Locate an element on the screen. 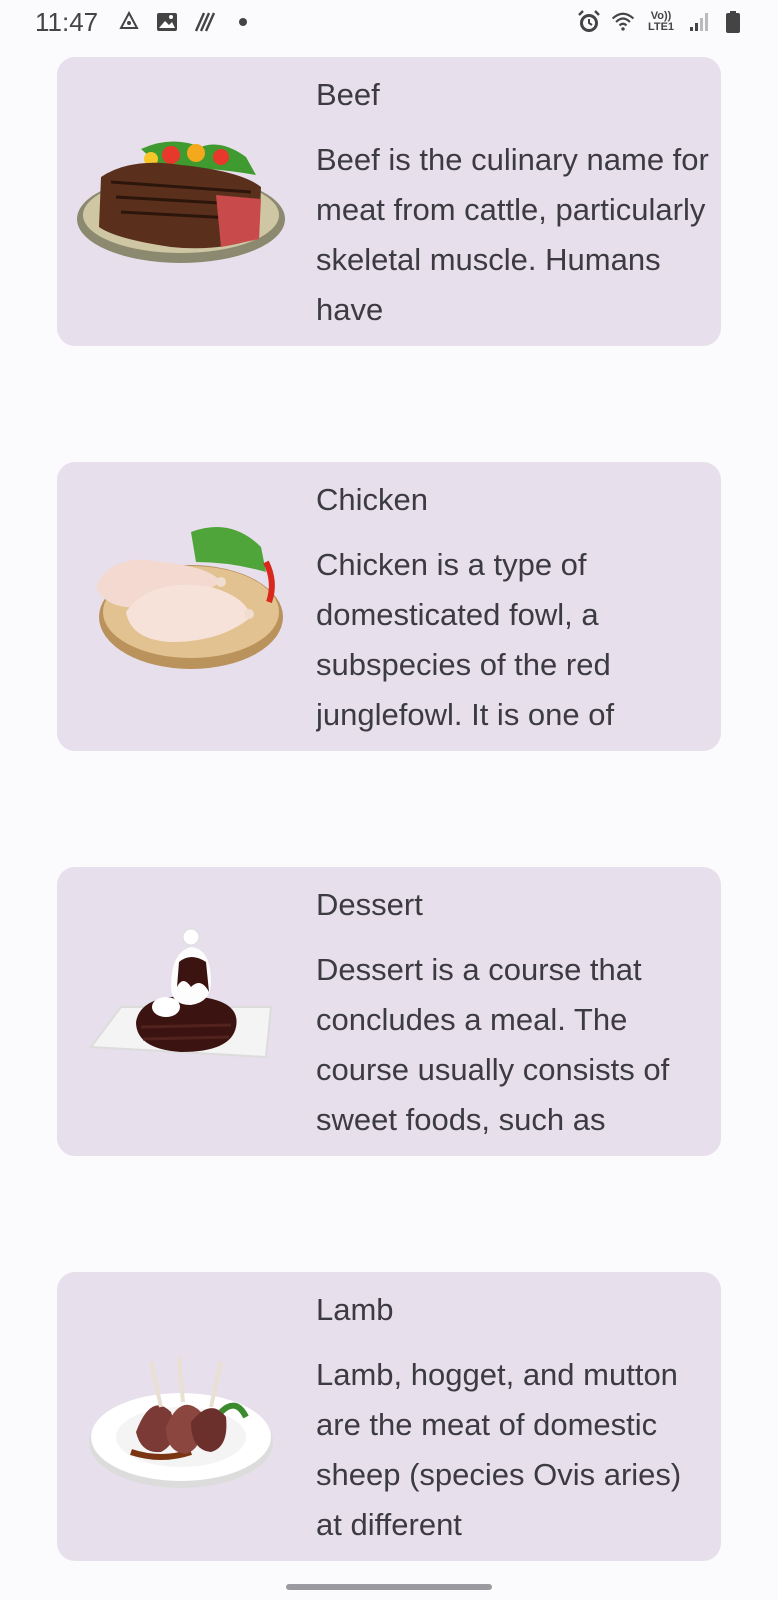  lte-label: LTE1 is located at coordinates (661, 27).